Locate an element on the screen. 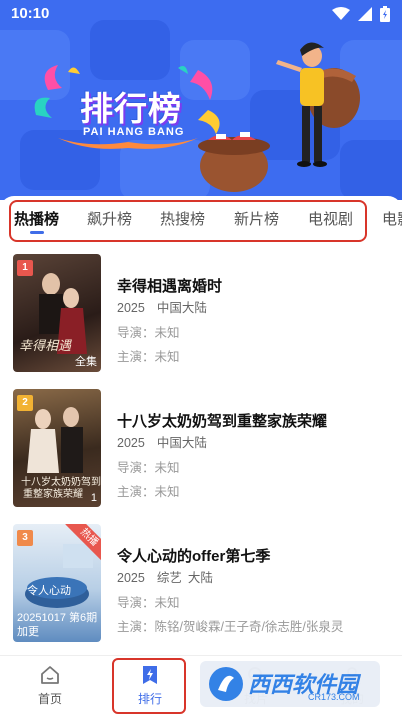 Image resolution: width=402 pixels, height=715 pixels. nav-home: 首页 is located at coordinates (50, 685).